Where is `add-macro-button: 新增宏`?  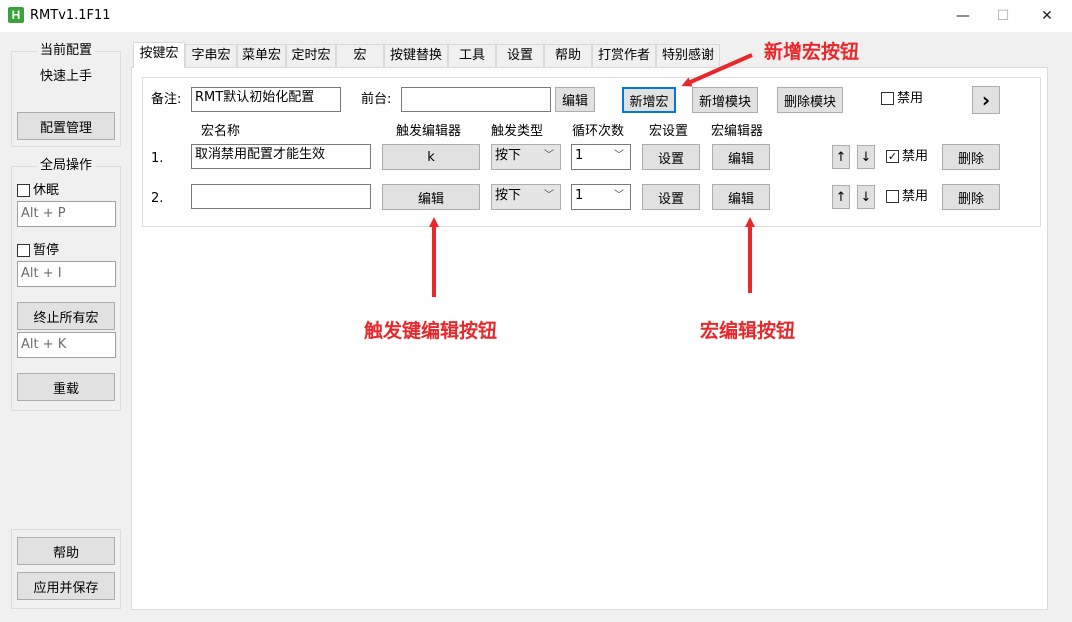
add-macro-button: 新增宏 is located at coordinates (649, 100).